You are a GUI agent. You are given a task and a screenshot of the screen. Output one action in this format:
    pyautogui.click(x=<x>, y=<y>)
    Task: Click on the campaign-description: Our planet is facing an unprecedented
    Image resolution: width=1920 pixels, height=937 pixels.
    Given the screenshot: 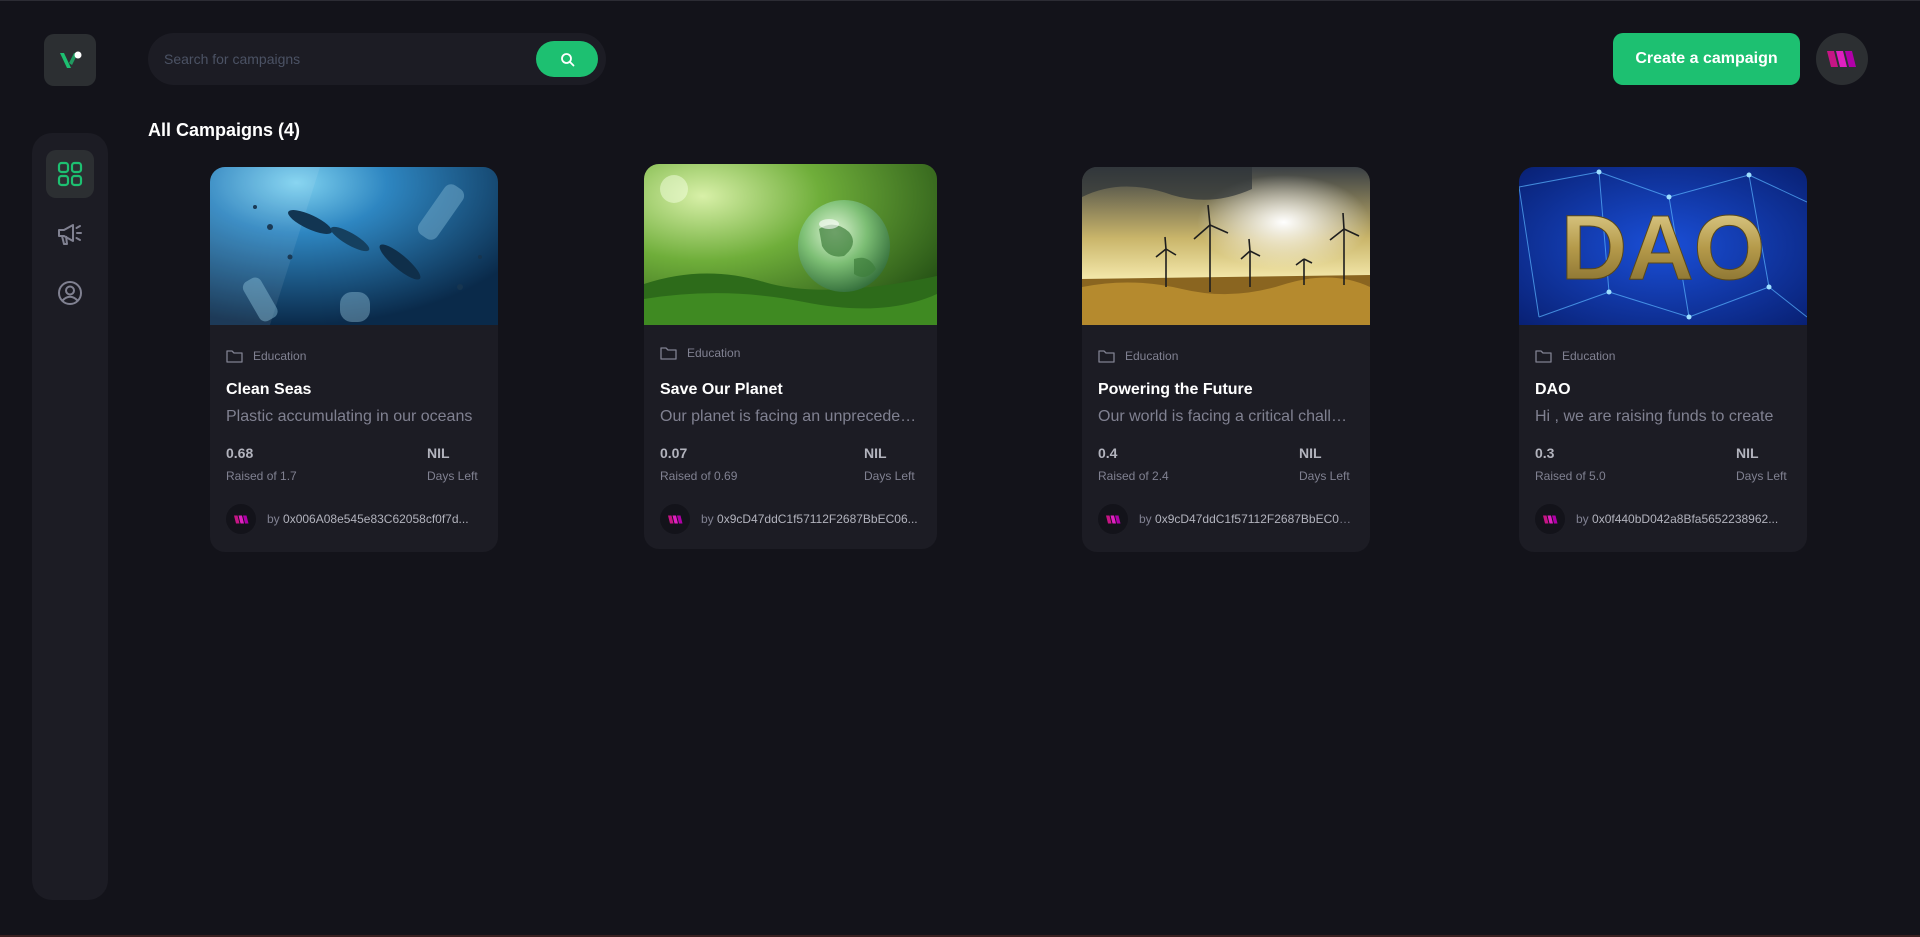 What is the action you would take?
    pyautogui.click(x=790, y=416)
    